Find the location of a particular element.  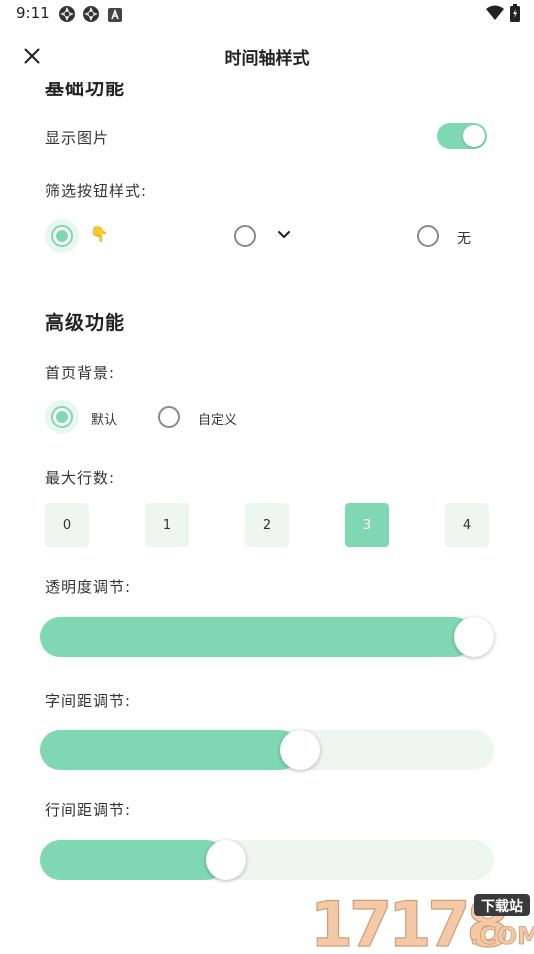

page-title: 时间轴样式 is located at coordinates (267, 59).